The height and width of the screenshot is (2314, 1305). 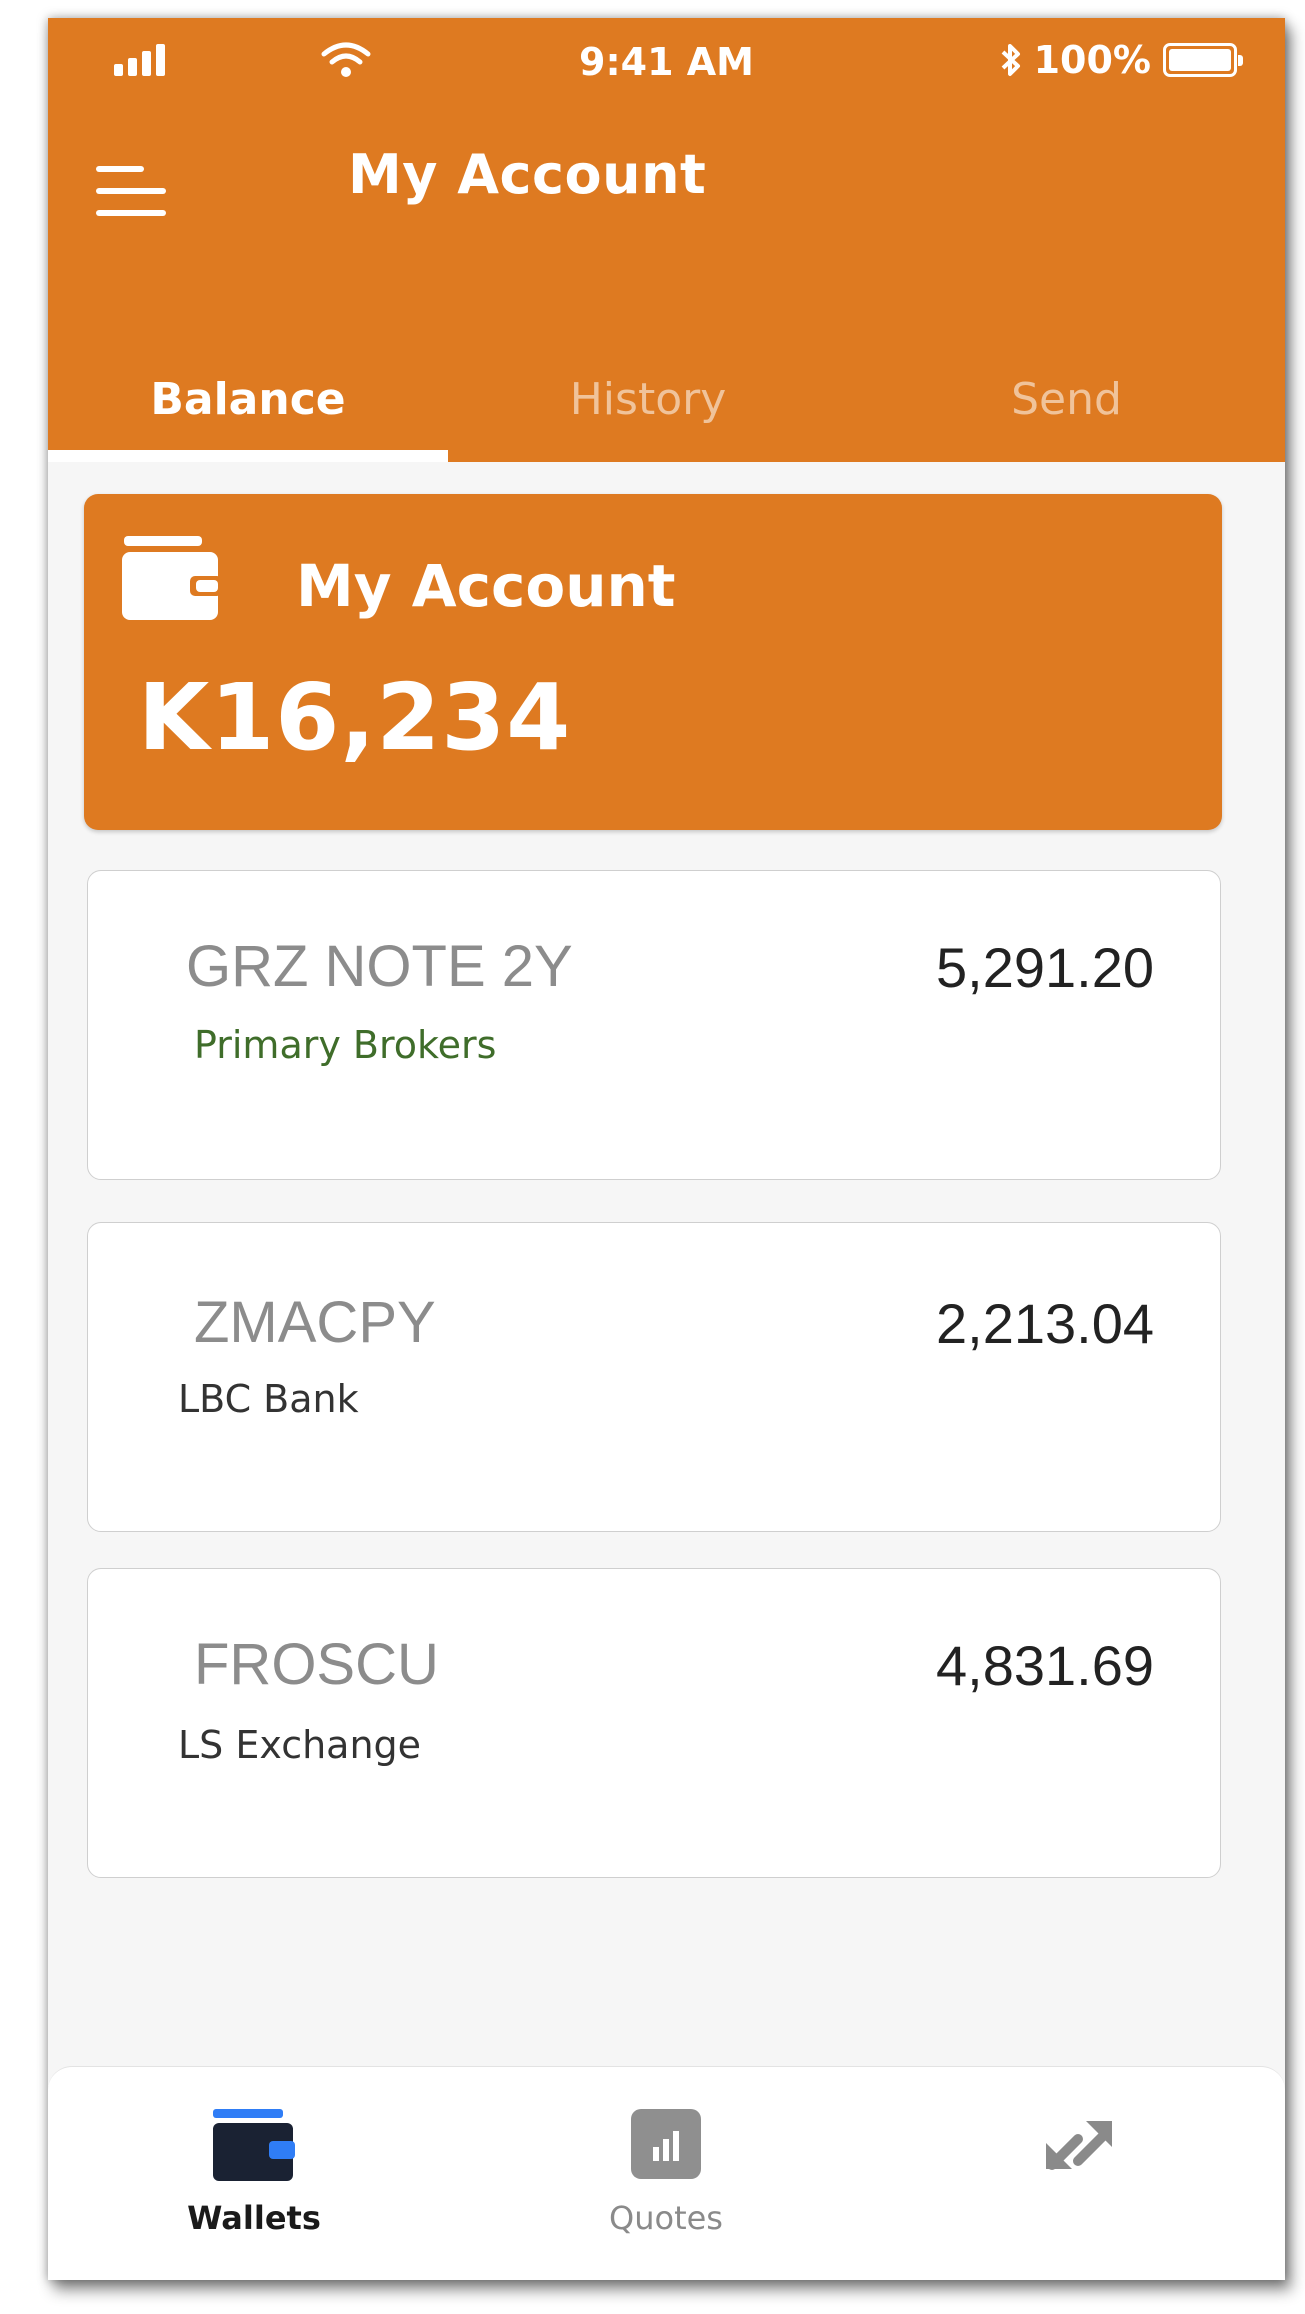 I want to click on bluetooth-icon, so click(x=1010, y=60).